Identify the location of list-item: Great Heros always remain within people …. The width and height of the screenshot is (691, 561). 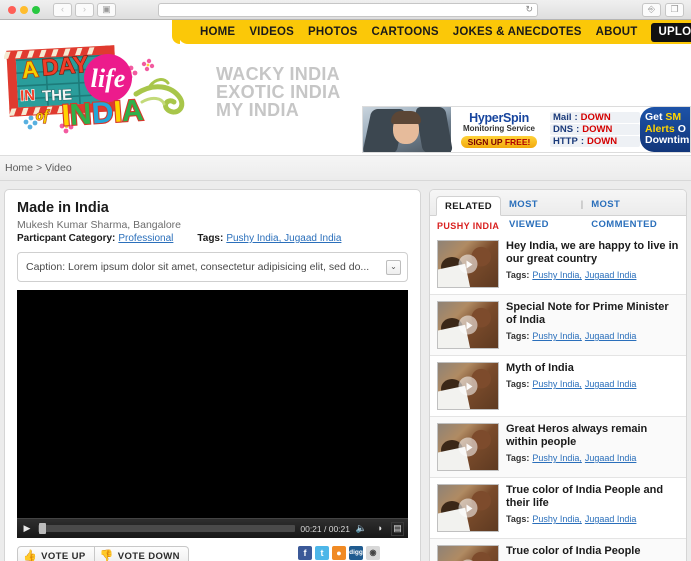
(558, 447).